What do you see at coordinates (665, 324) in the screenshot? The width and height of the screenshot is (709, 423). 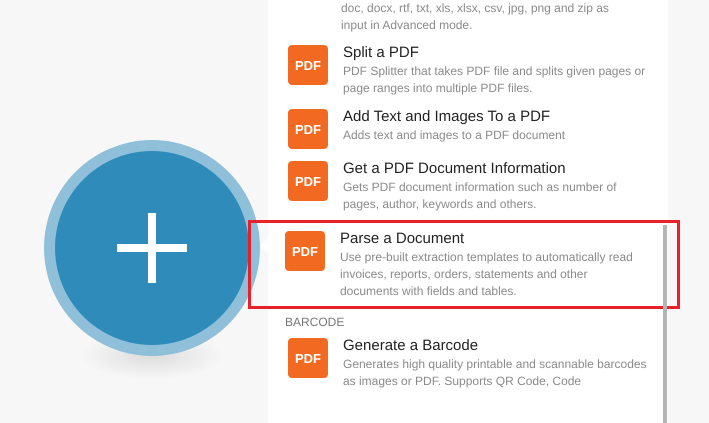 I see `scrollbar` at bounding box center [665, 324].